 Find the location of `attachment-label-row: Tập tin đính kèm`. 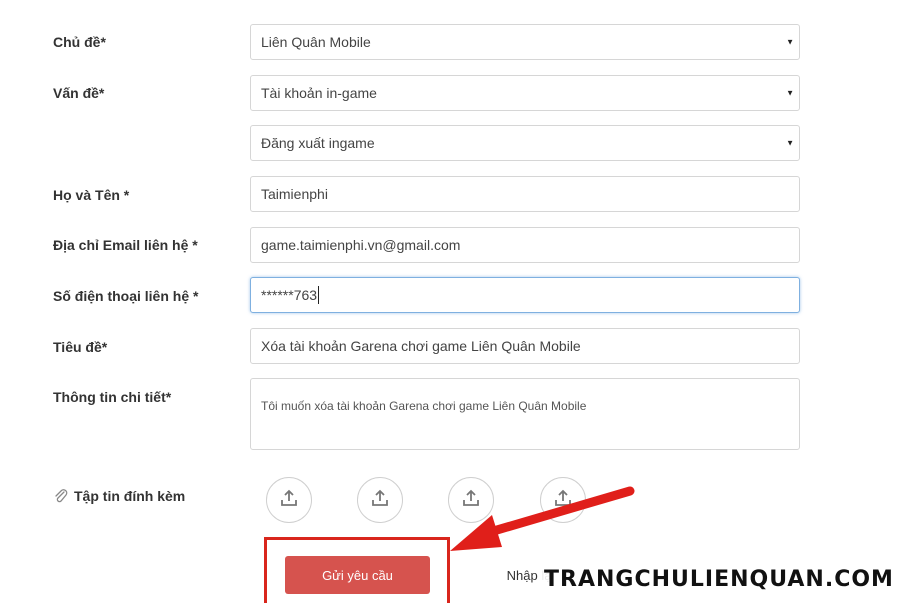

attachment-label-row: Tập tin đính kèm is located at coordinates (119, 496).